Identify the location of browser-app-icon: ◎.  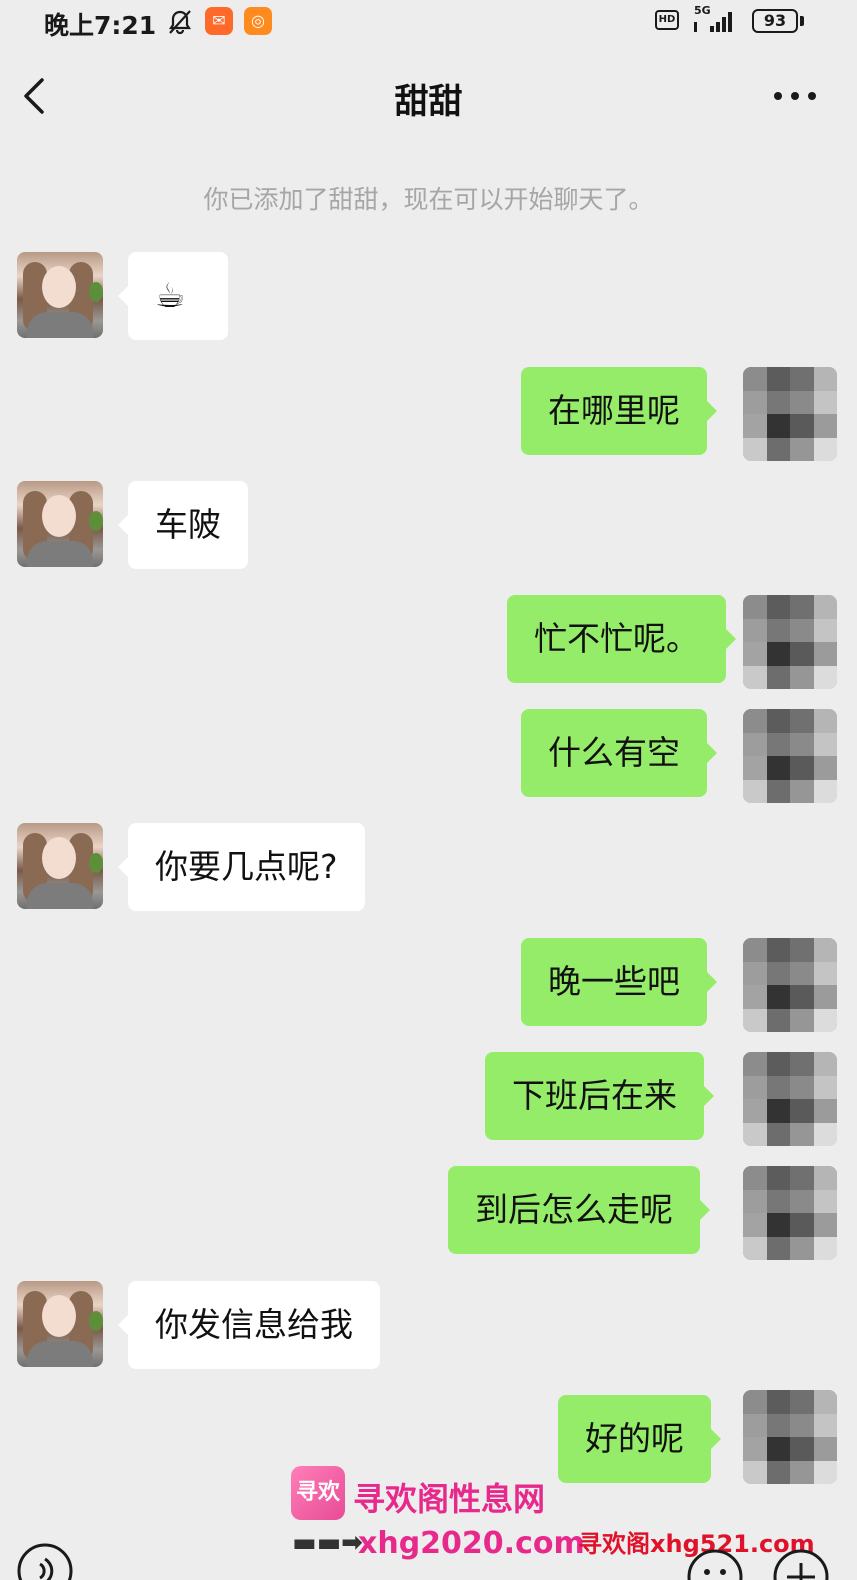
(258, 21).